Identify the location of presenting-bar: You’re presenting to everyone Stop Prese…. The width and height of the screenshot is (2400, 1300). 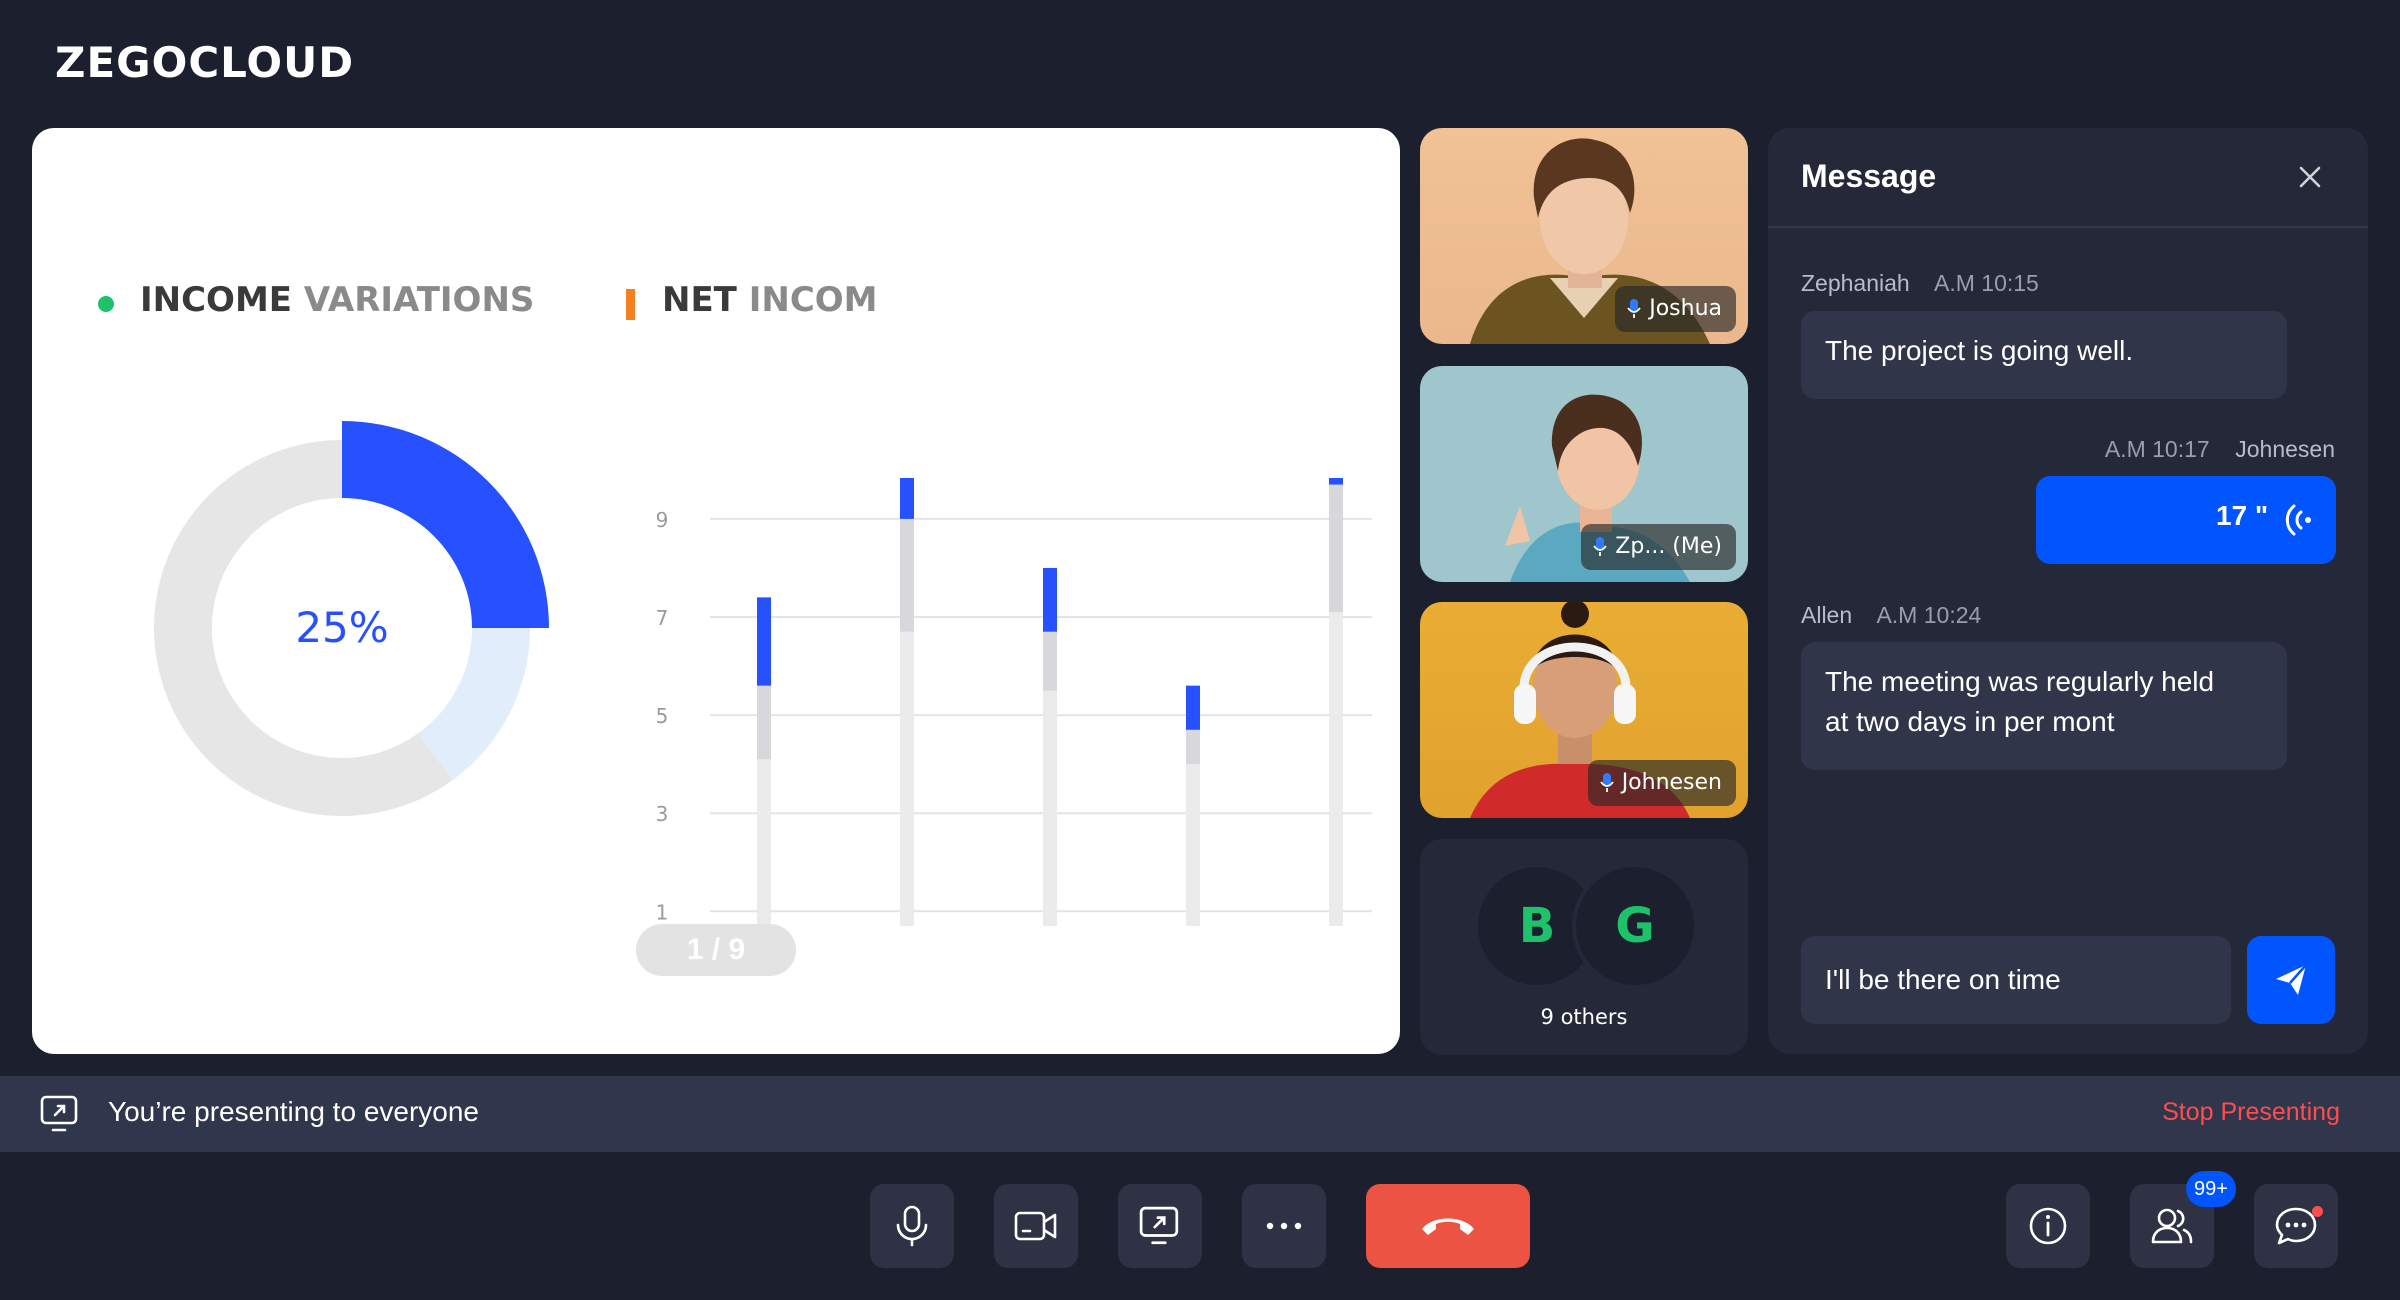
(1200, 1114).